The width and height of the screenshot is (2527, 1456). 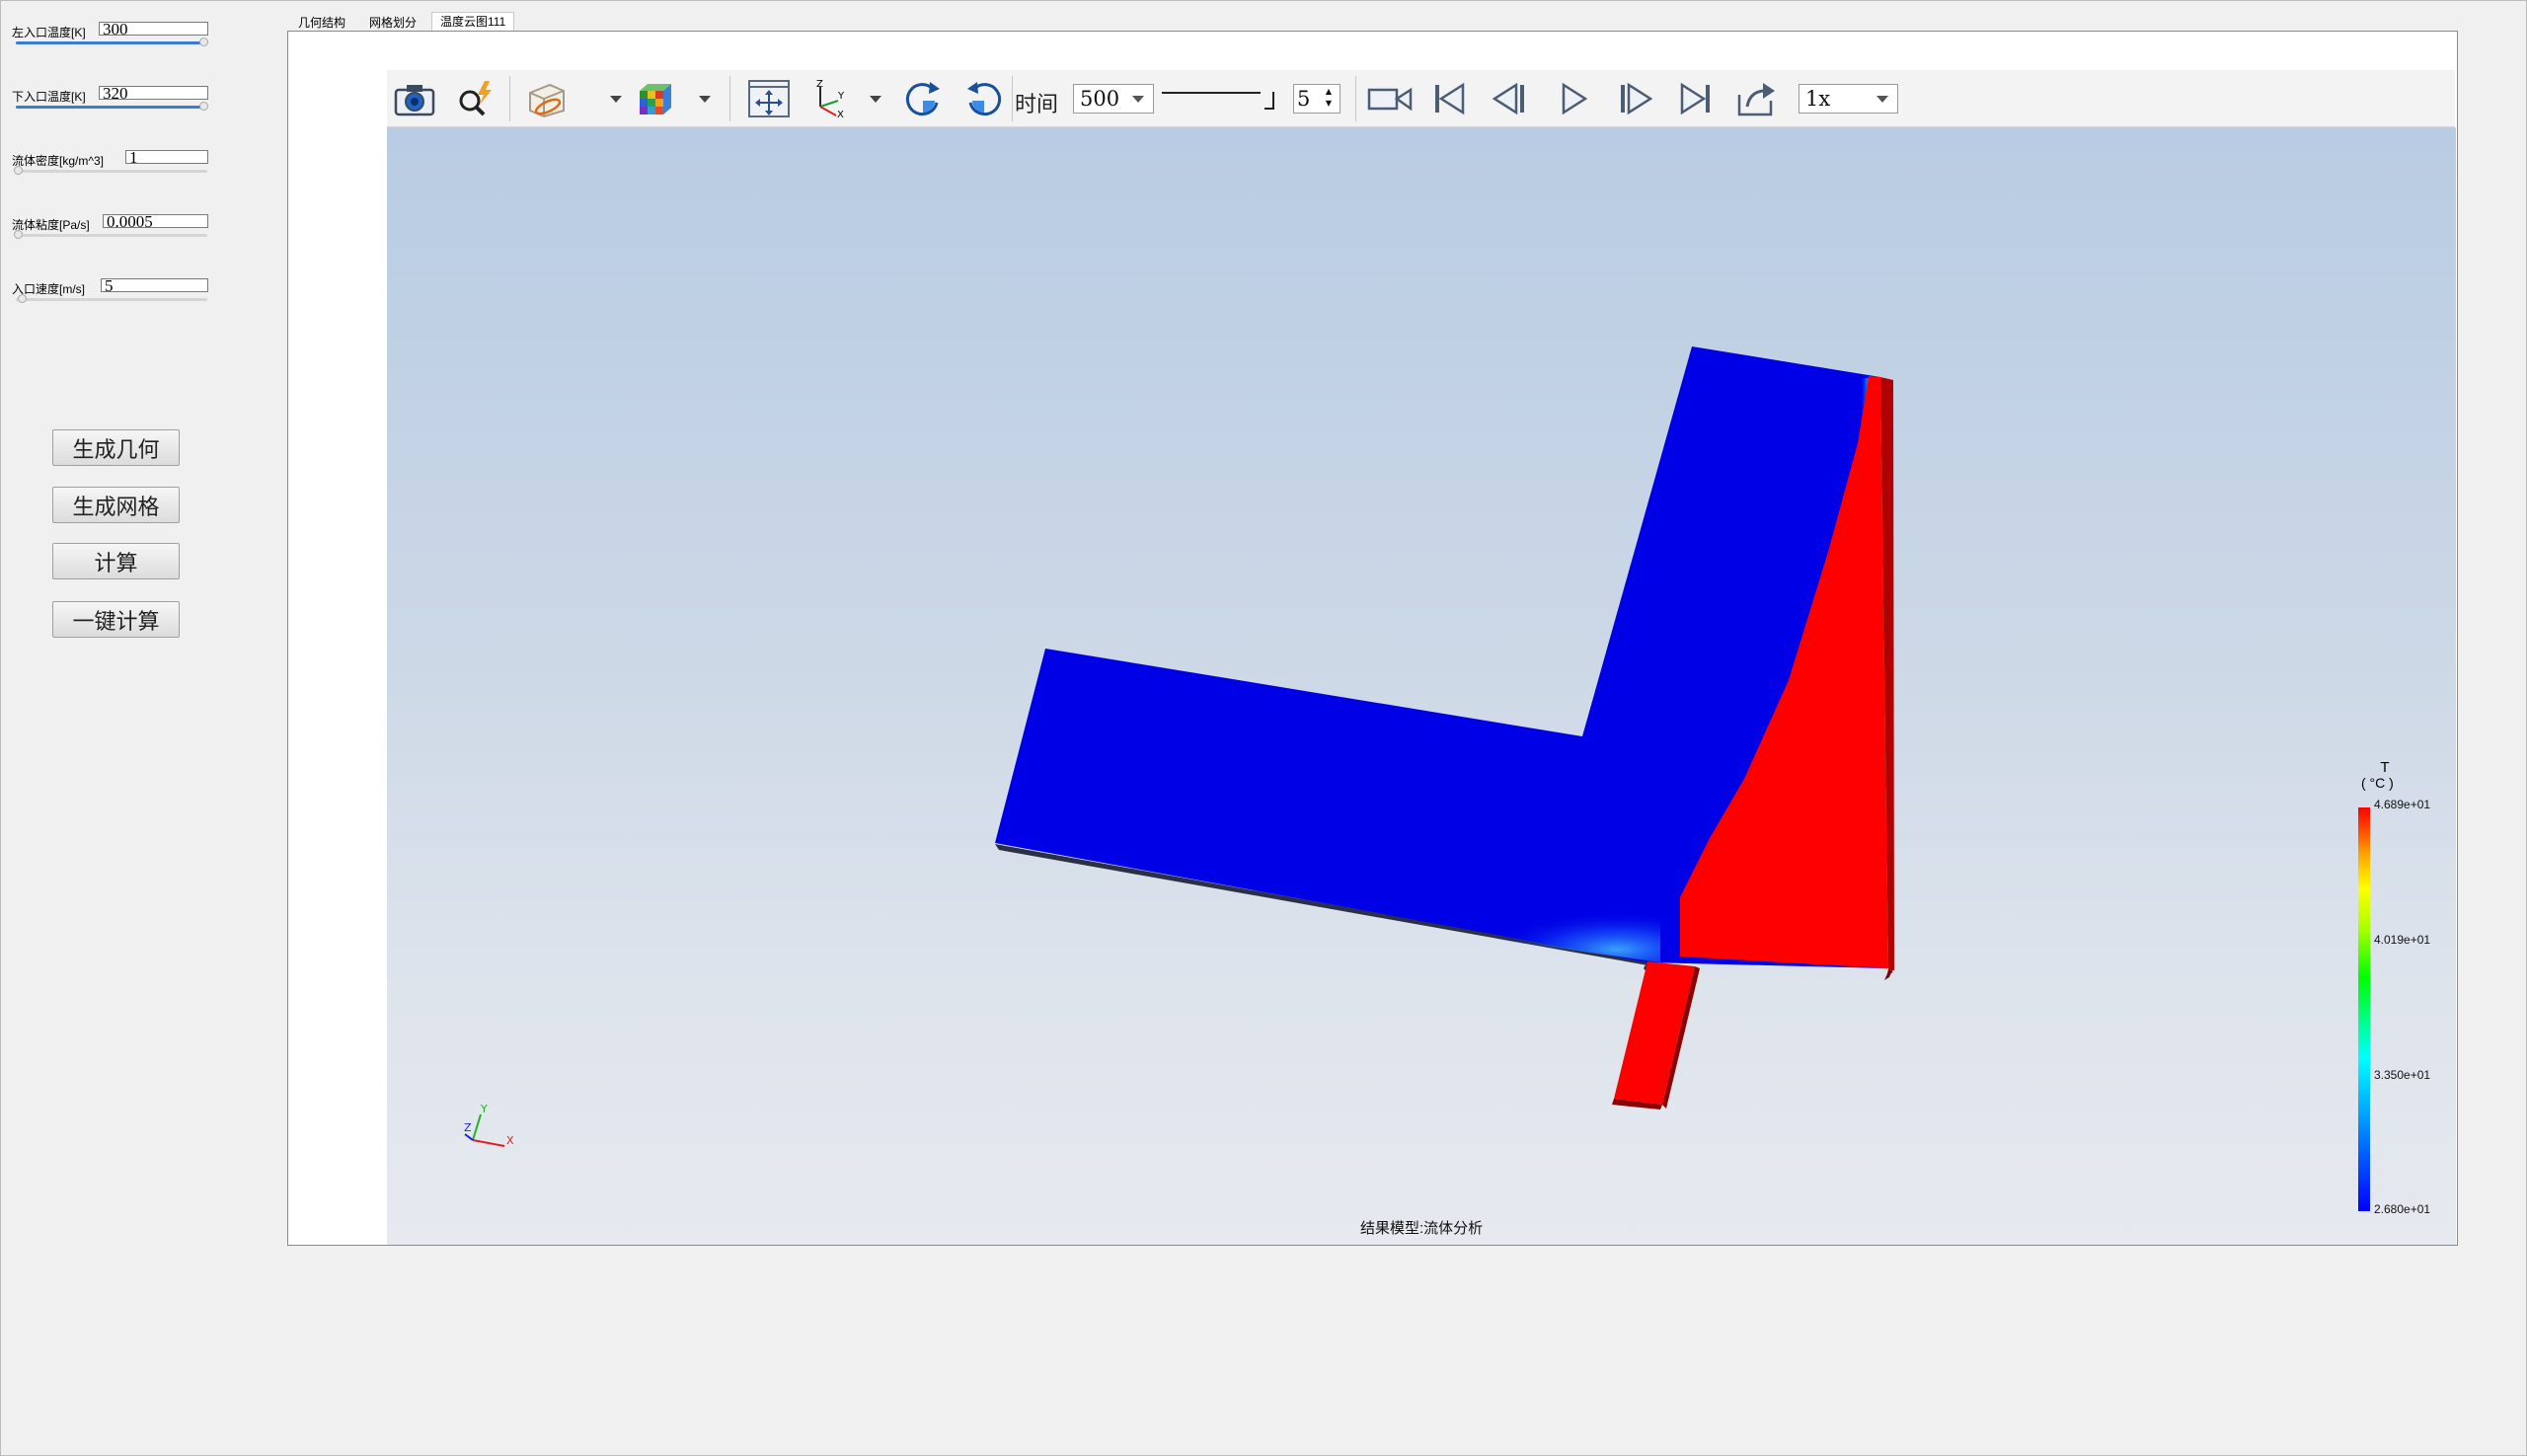 What do you see at coordinates (475, 98) in the screenshot?
I see `zoom-icon` at bounding box center [475, 98].